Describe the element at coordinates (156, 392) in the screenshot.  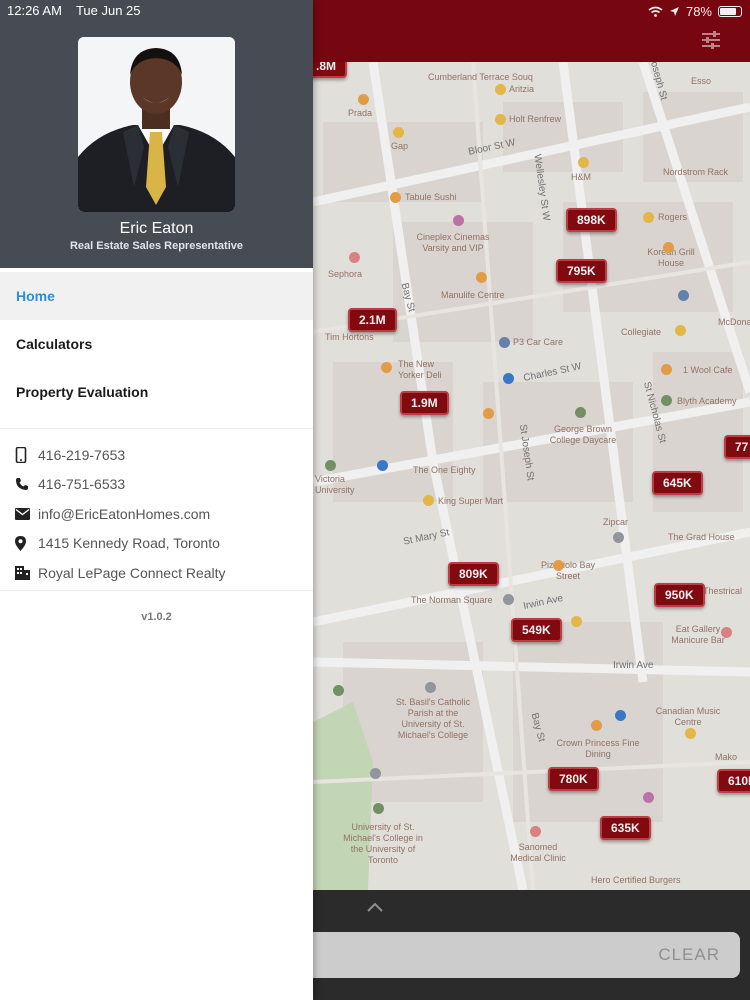
I see `menu-item-property-evaluation: Property Evaluation` at that location.